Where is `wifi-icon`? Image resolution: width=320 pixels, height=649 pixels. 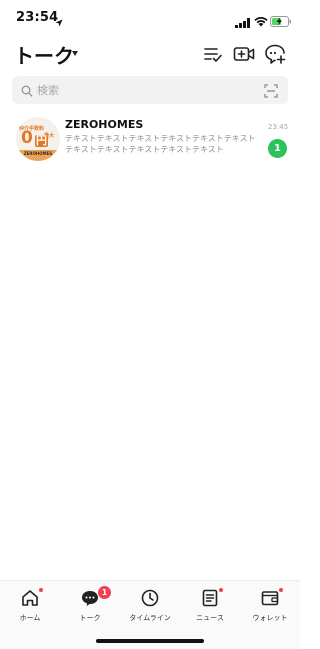
wifi-icon is located at coordinates (261, 21).